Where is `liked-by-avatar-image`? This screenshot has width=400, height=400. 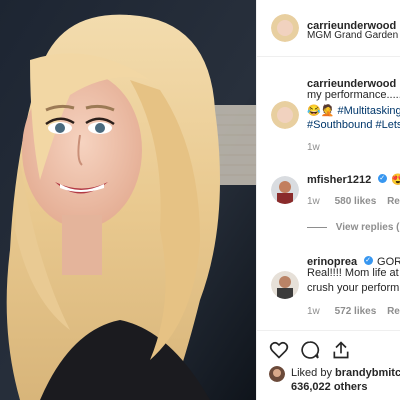
liked-by-avatar-image is located at coordinates (277, 374).